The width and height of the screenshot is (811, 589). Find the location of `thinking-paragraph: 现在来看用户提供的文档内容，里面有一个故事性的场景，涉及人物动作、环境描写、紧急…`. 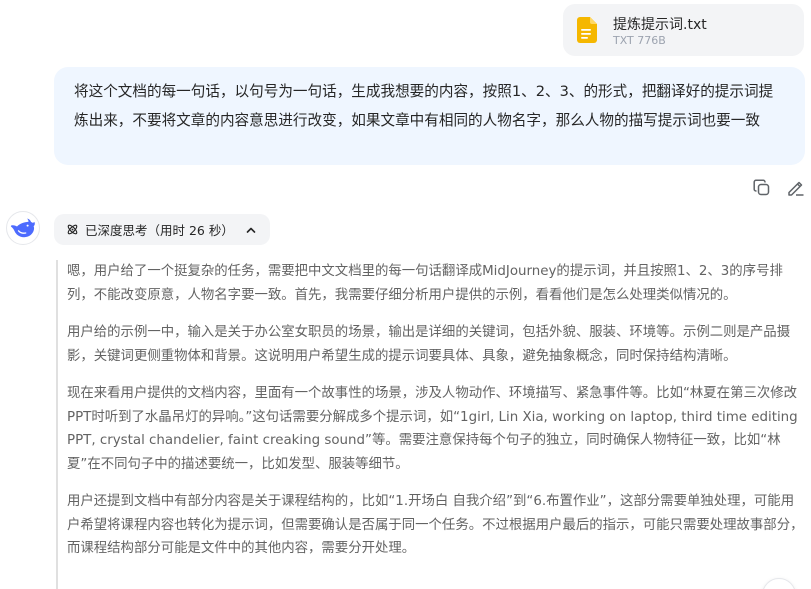

thinking-paragraph: 现在来看用户提供的文档内容，里面有一个故事性的场景，涉及人物动作、环境描写、紧急… is located at coordinates (432, 429).